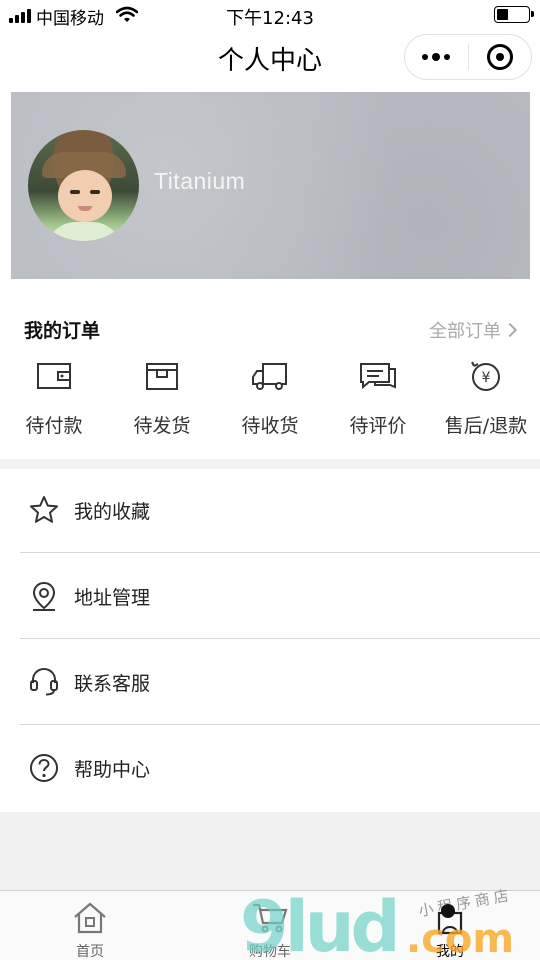  What do you see at coordinates (90, 918) in the screenshot?
I see `home-icon` at bounding box center [90, 918].